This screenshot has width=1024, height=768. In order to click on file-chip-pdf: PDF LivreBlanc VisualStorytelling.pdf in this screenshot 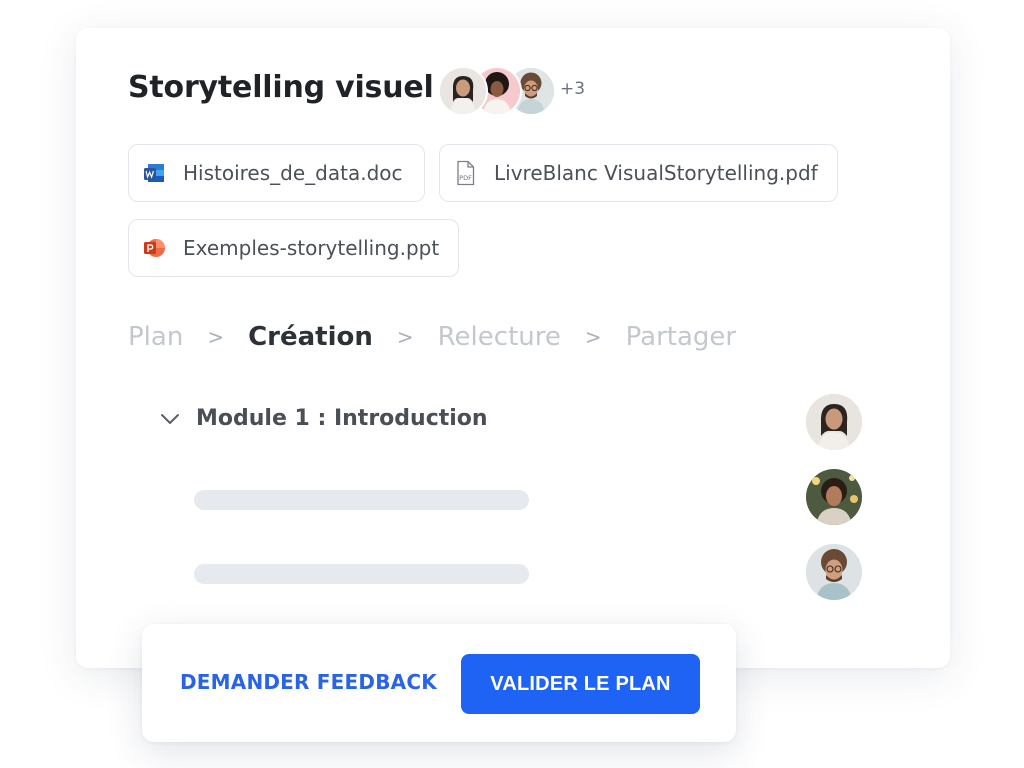, I will do `click(638, 173)`.